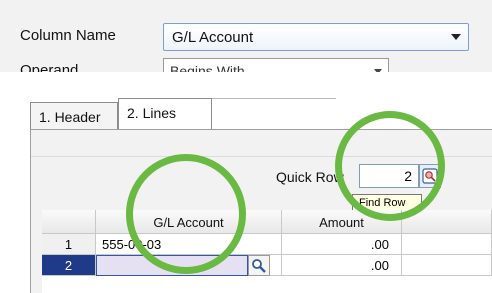 This screenshot has width=492, height=293. Describe the element at coordinates (316, 37) in the screenshot. I see `column-name-select: G/L Account` at that location.